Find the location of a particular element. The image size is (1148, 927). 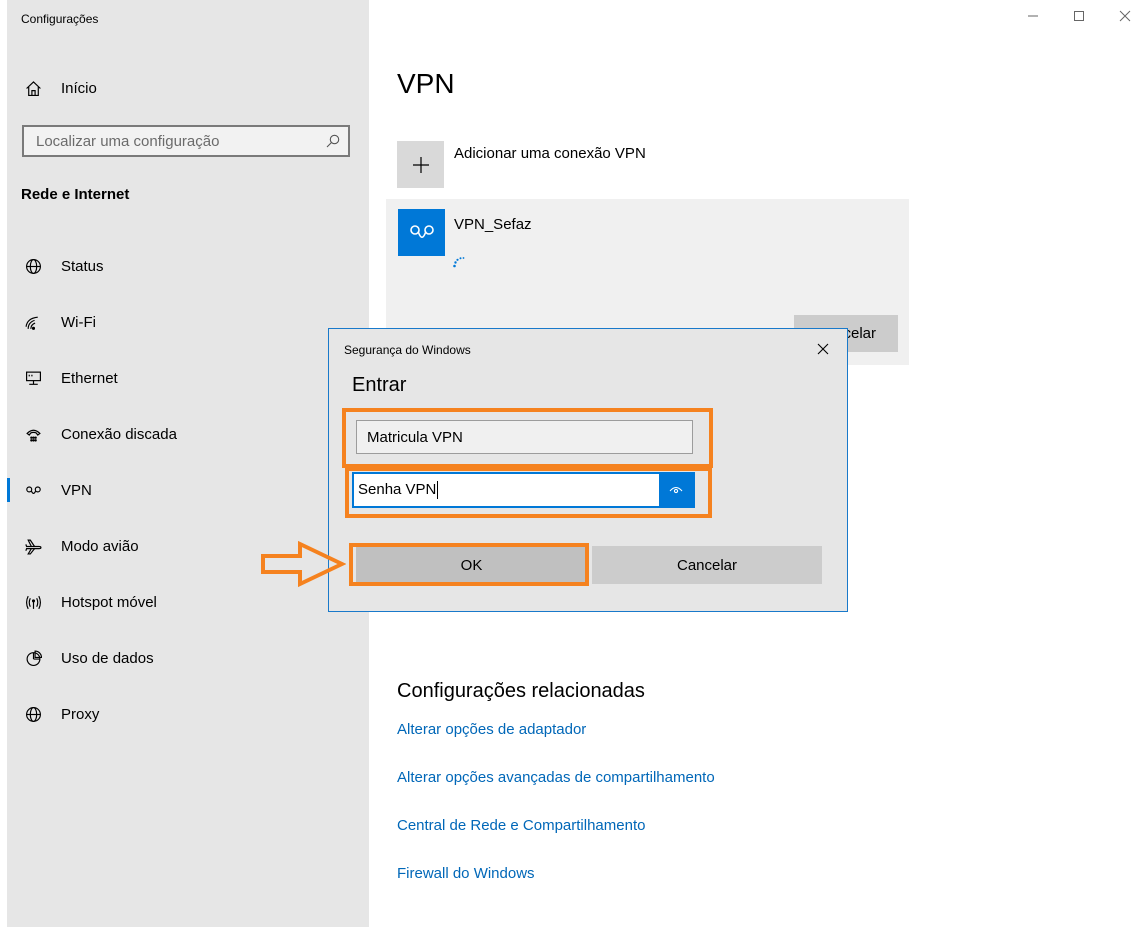

minimize-icon is located at coordinates (1033, 18).